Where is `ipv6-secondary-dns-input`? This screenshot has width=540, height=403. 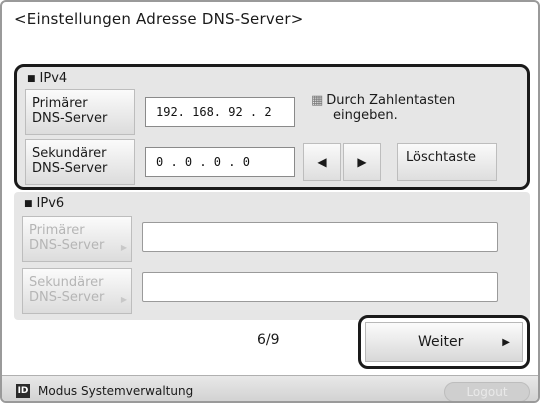 ipv6-secondary-dns-input is located at coordinates (320, 287).